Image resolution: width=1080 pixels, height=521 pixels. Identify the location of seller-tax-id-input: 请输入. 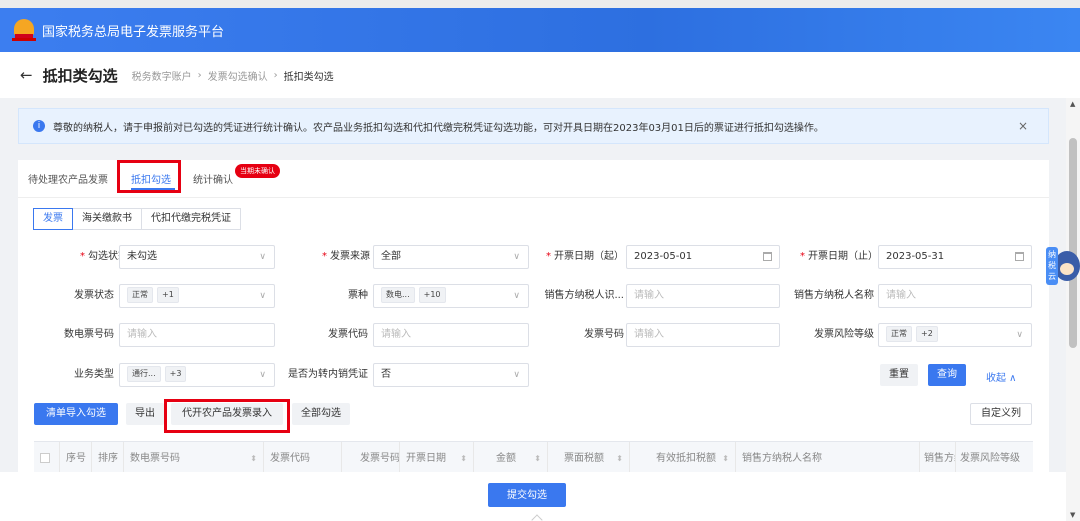
(703, 296).